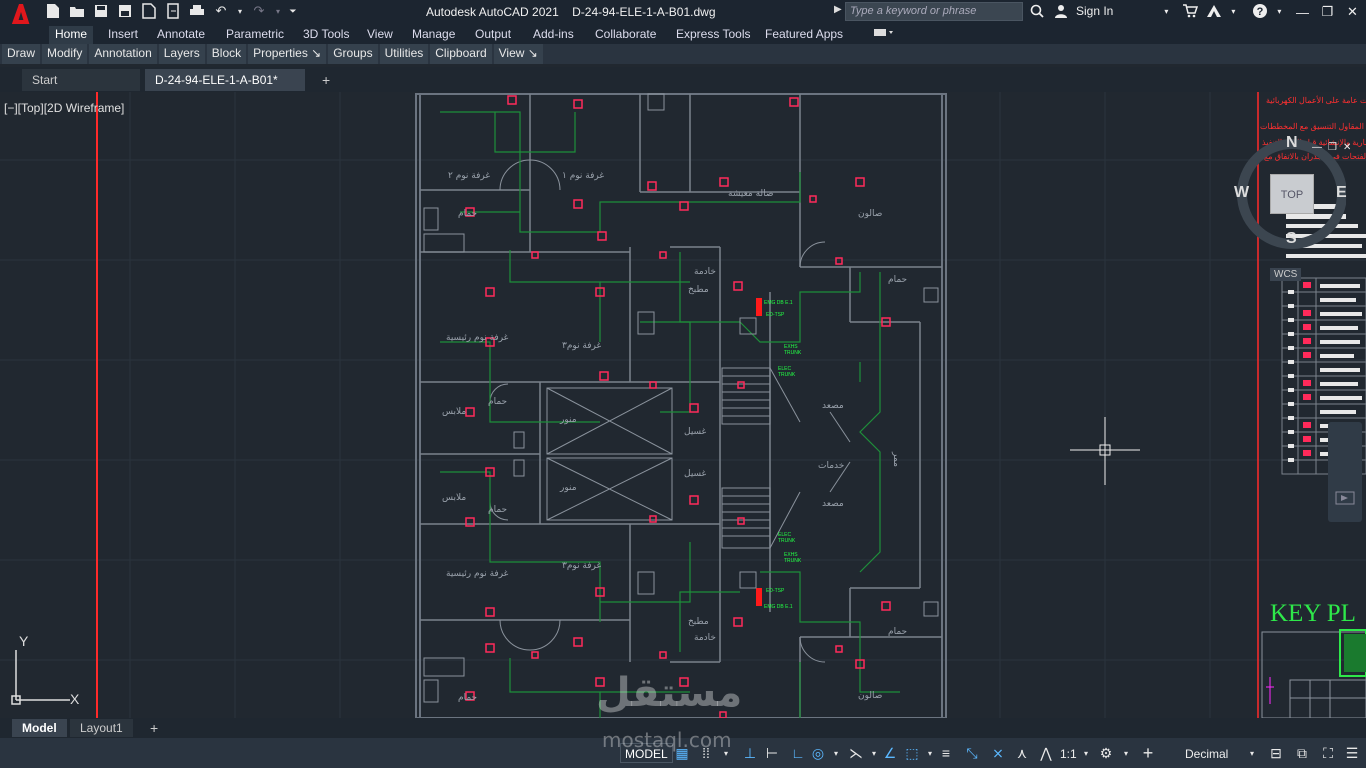 The height and width of the screenshot is (768, 1366). What do you see at coordinates (39, 728) in the screenshot?
I see `layout-tab-model: Model` at bounding box center [39, 728].